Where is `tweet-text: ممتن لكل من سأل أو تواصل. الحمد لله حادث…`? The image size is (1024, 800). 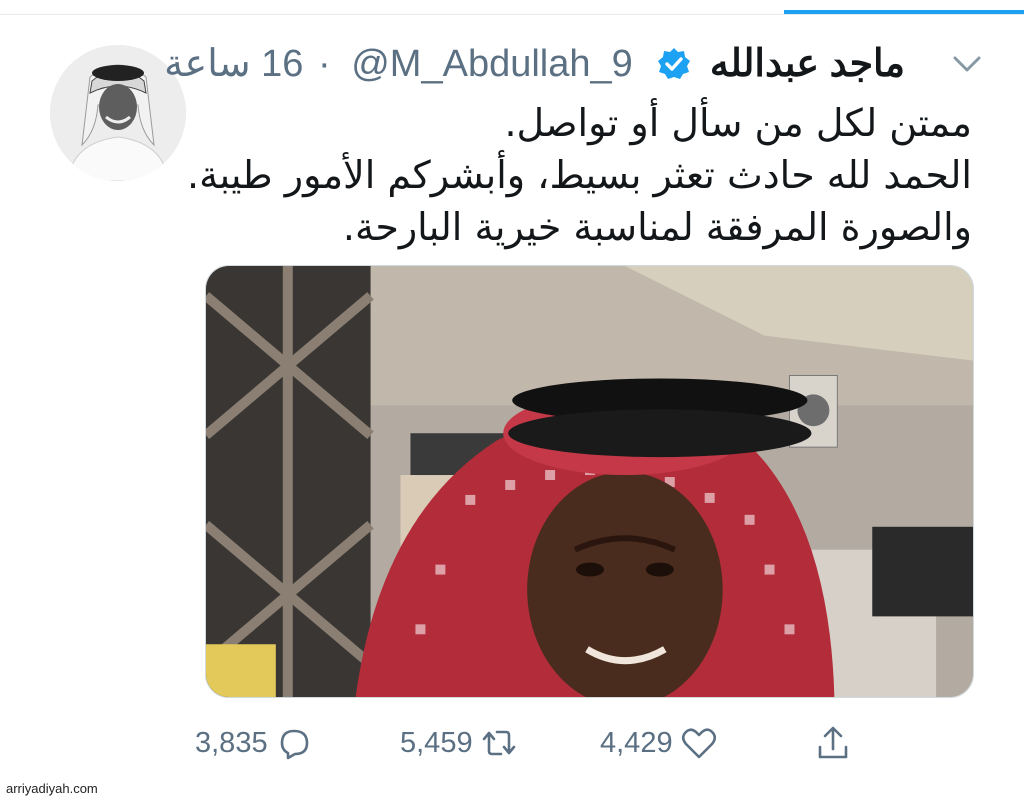 tweet-text: ممتن لكل من سأل أو تواصل. الحمد لله حادث… is located at coordinates (579, 175).